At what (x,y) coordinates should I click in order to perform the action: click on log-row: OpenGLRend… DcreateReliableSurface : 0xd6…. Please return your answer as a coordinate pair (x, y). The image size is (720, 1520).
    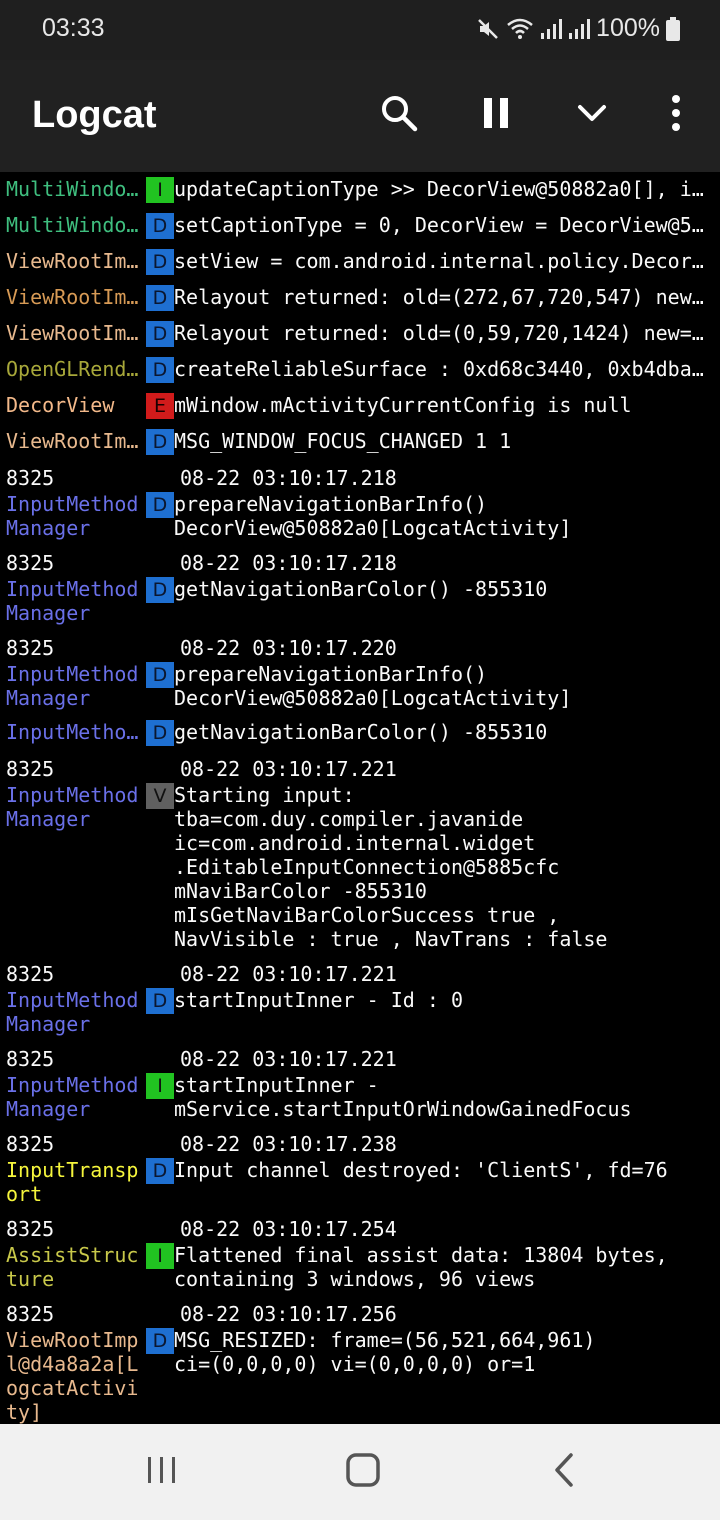
    Looking at the image, I should click on (360, 370).